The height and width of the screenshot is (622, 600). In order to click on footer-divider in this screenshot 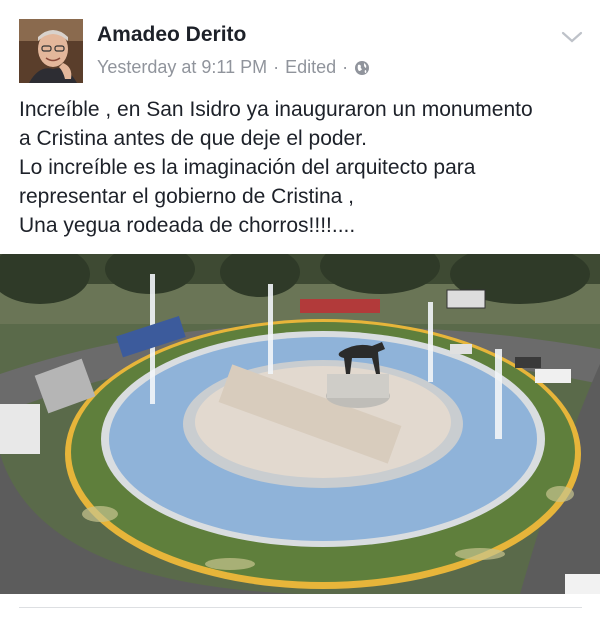, I will do `click(300, 607)`.